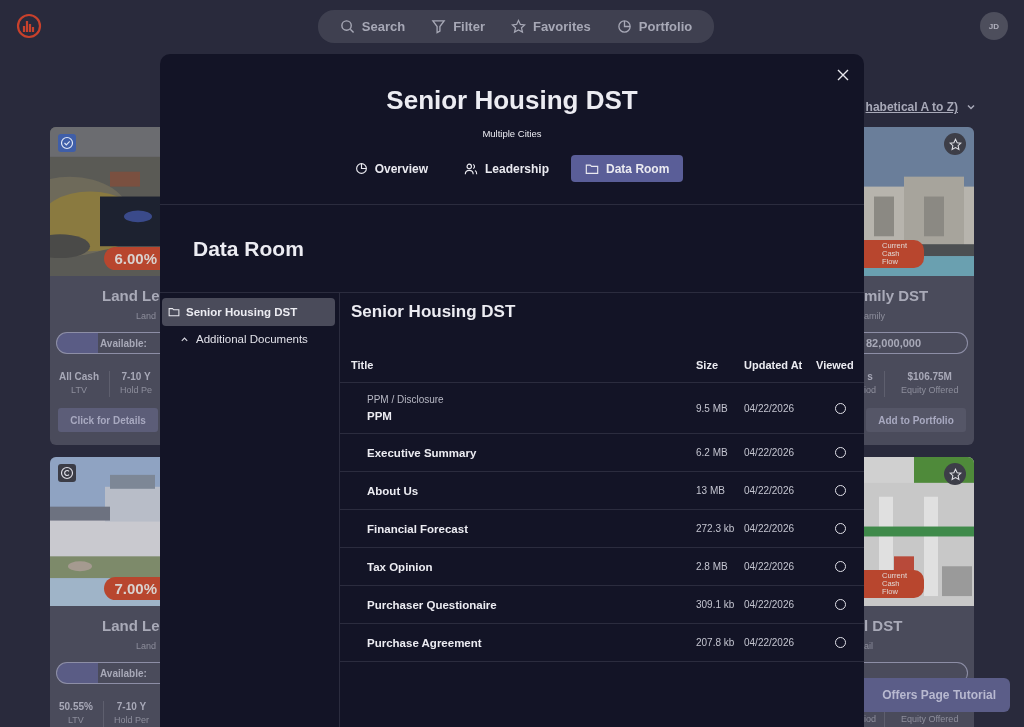 The width and height of the screenshot is (1024, 727). Describe the element at coordinates (434, 312) in the screenshot. I see `folder-title: Senior Housing DST` at that location.